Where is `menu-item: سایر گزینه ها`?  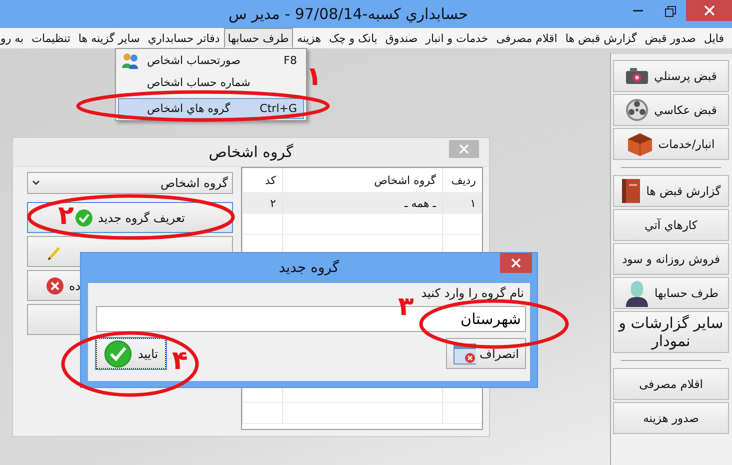 menu-item: سایر گزینه ها is located at coordinates (109, 38).